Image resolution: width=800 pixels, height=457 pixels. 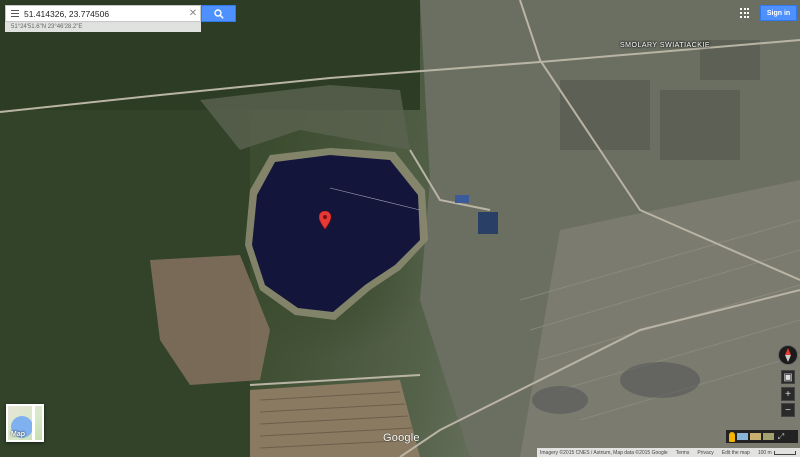 I want to click on coordinates-dms: 51°24'51.6"N 23°46'28.2"E, so click(x=103, y=27).